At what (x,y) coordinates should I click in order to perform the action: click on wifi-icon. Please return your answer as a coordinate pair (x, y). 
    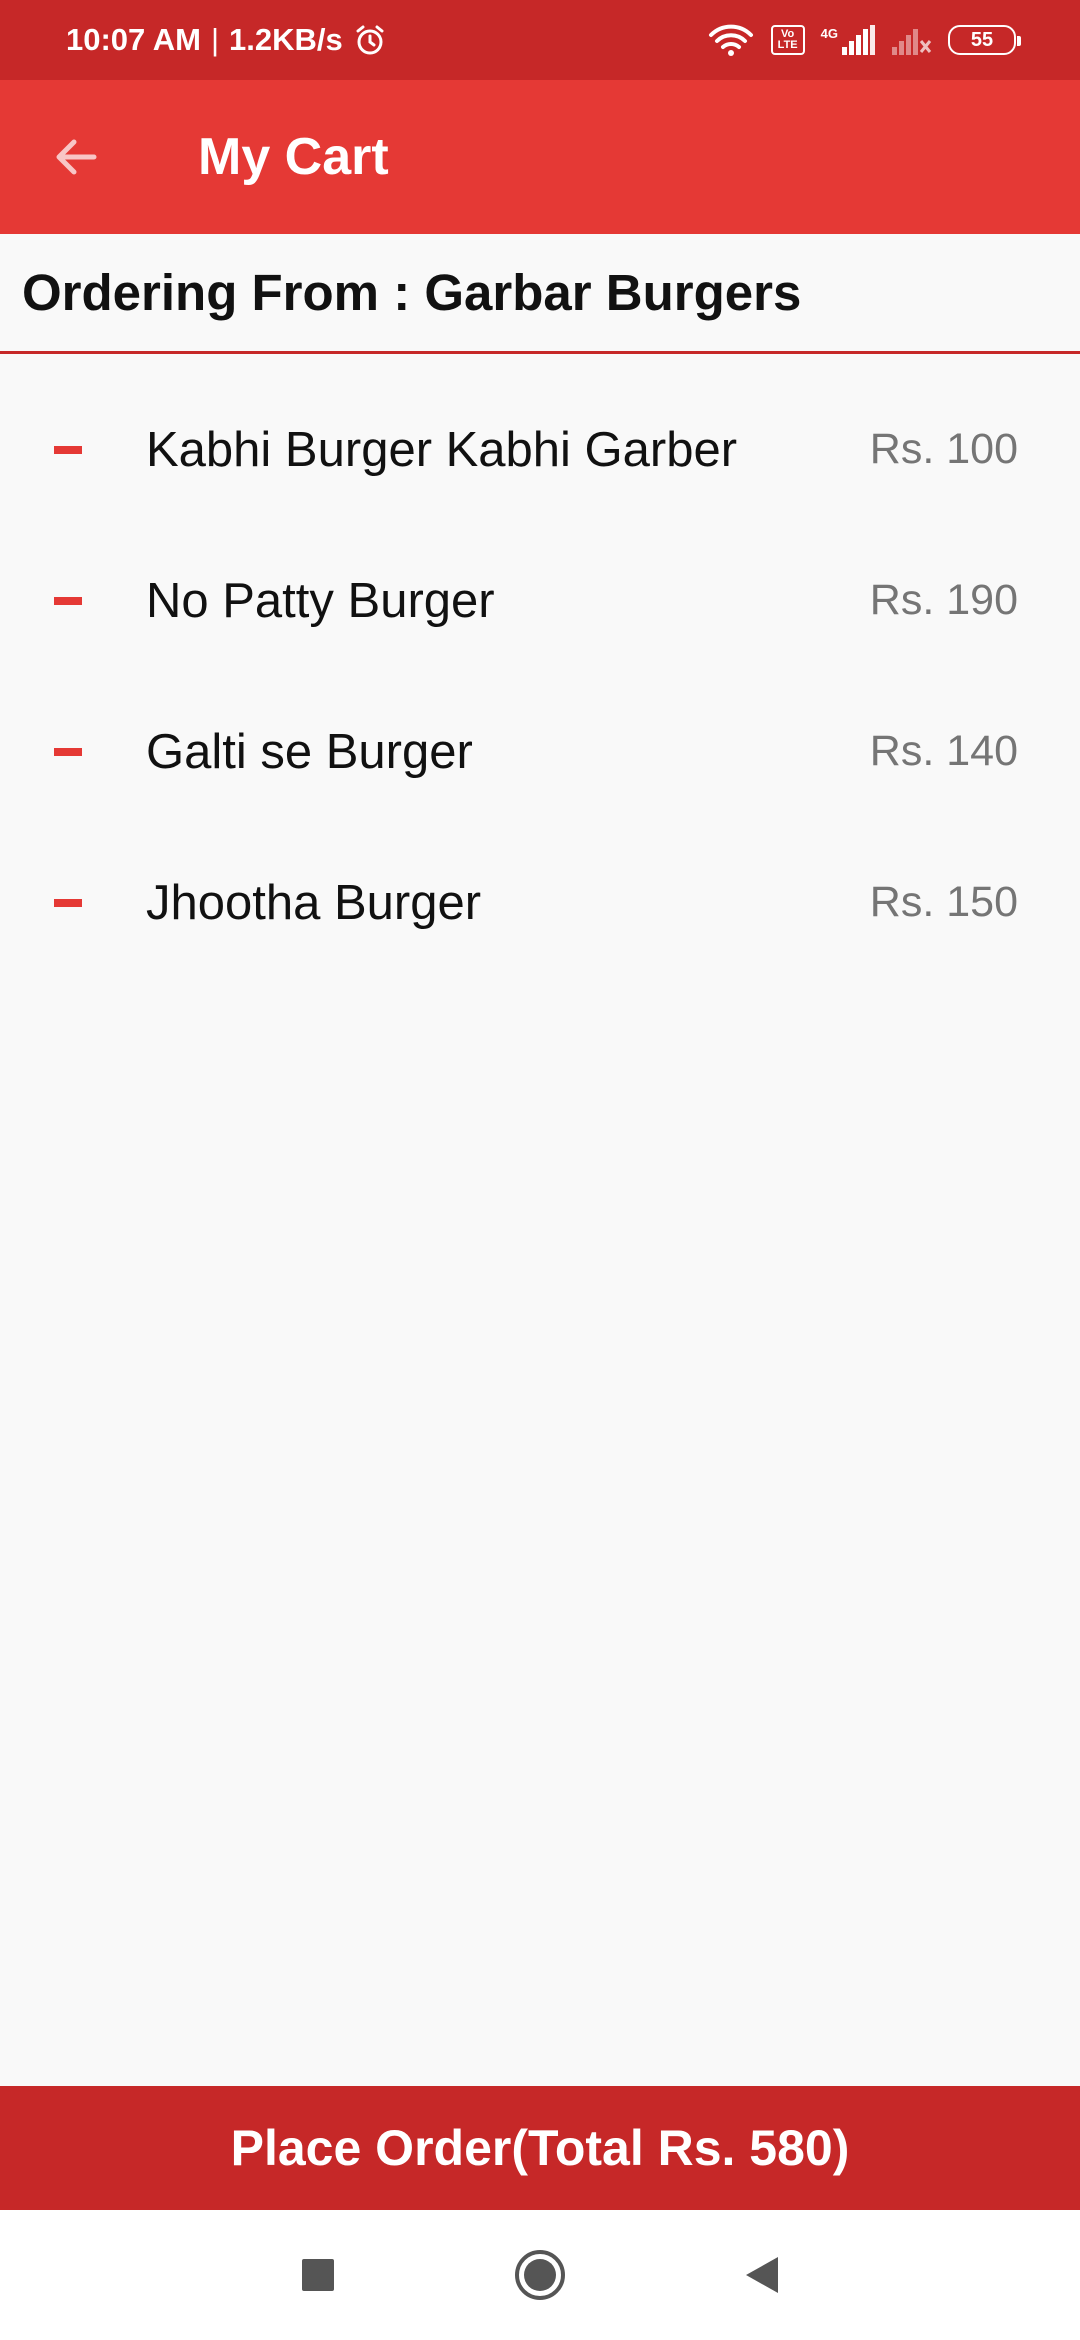
    Looking at the image, I should click on (731, 40).